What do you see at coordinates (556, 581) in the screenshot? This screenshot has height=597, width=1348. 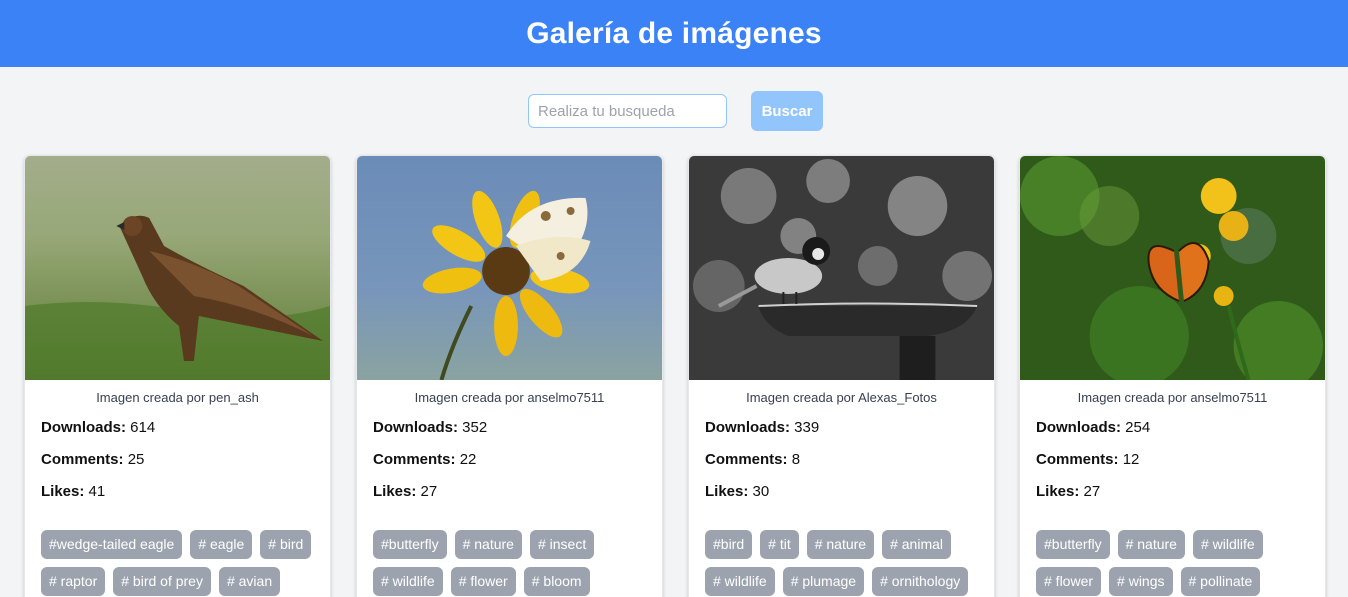 I see `tag: # bloom` at bounding box center [556, 581].